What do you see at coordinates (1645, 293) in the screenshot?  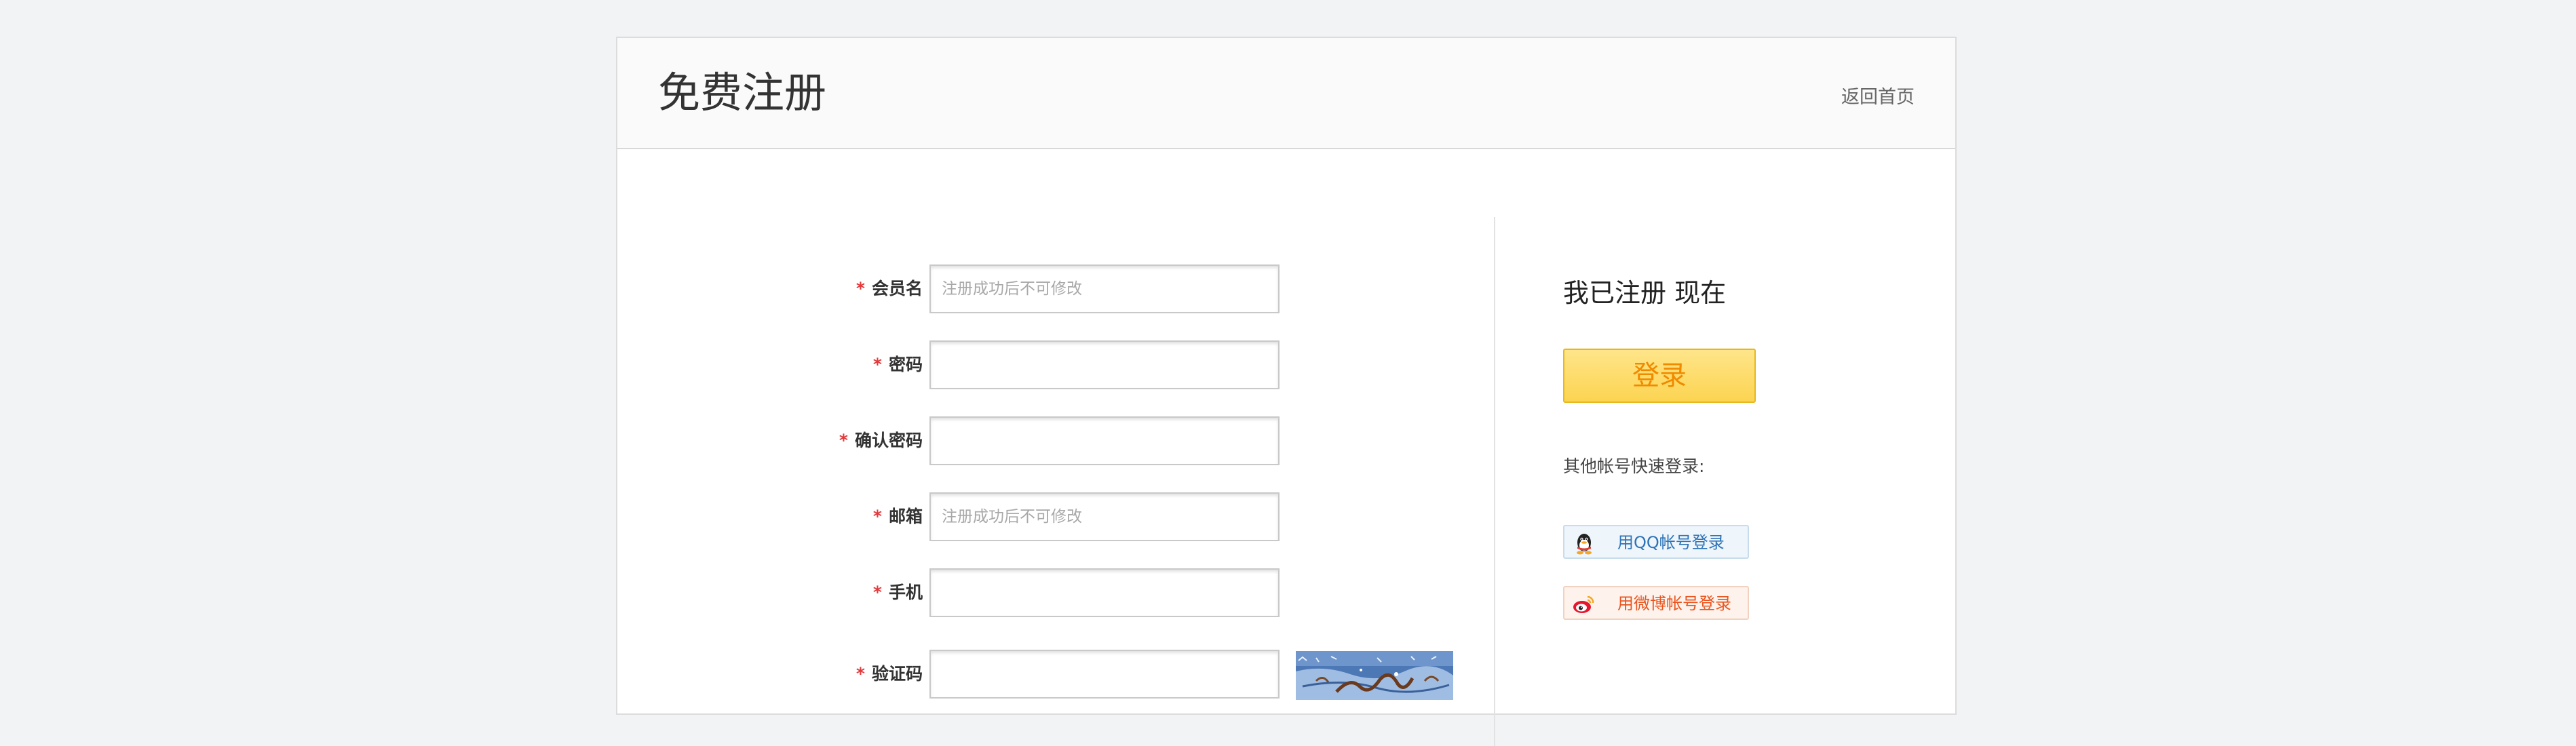 I see `already-registered-title: 我已注册 现在` at bounding box center [1645, 293].